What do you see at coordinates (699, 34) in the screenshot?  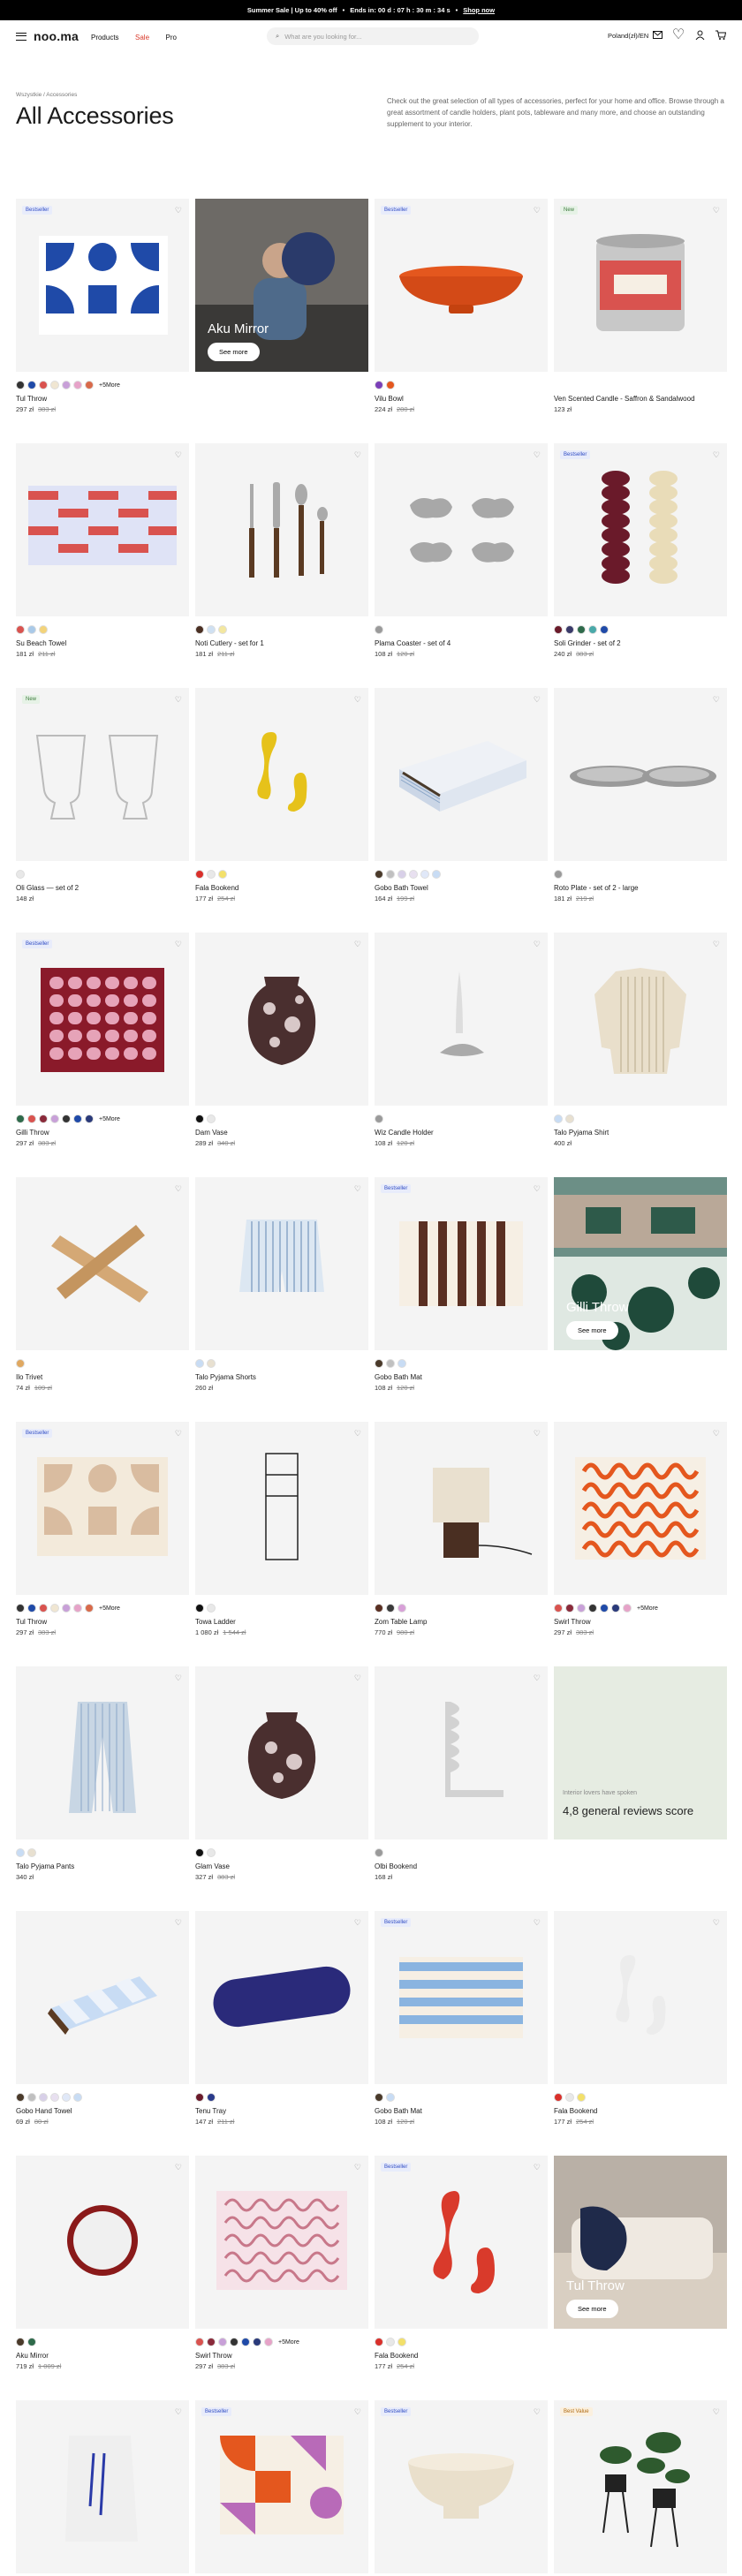 I see `user-icon` at bounding box center [699, 34].